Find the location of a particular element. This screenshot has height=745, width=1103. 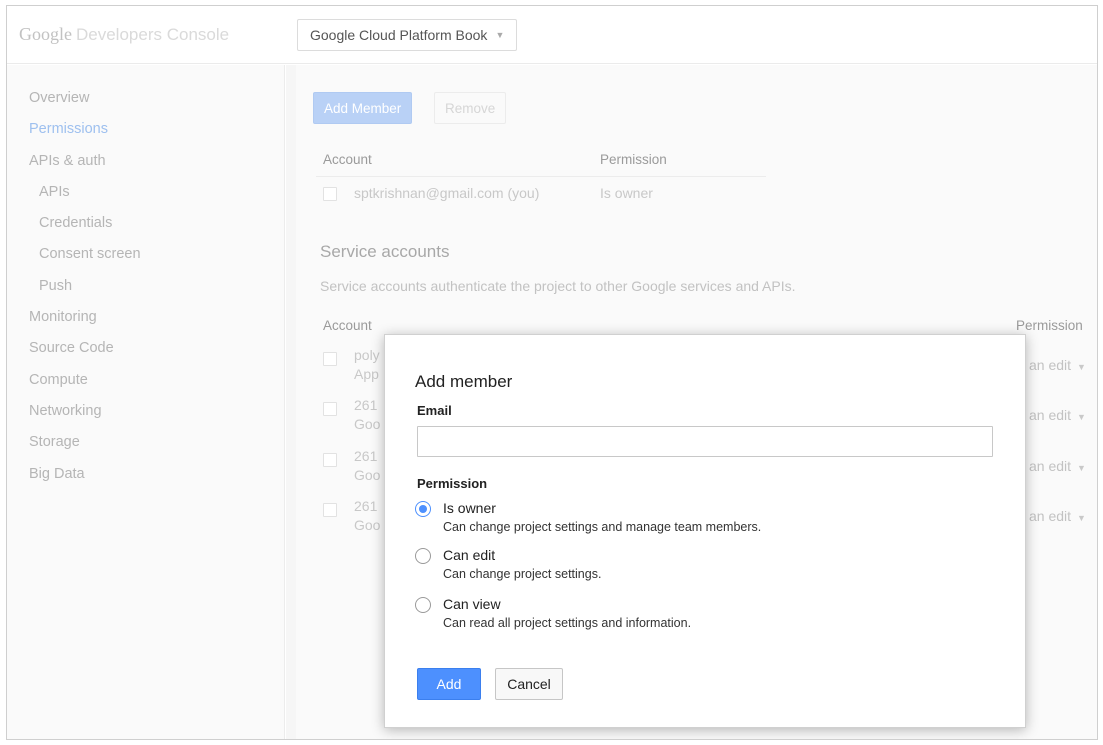

remove-button: Remove is located at coordinates (470, 108).